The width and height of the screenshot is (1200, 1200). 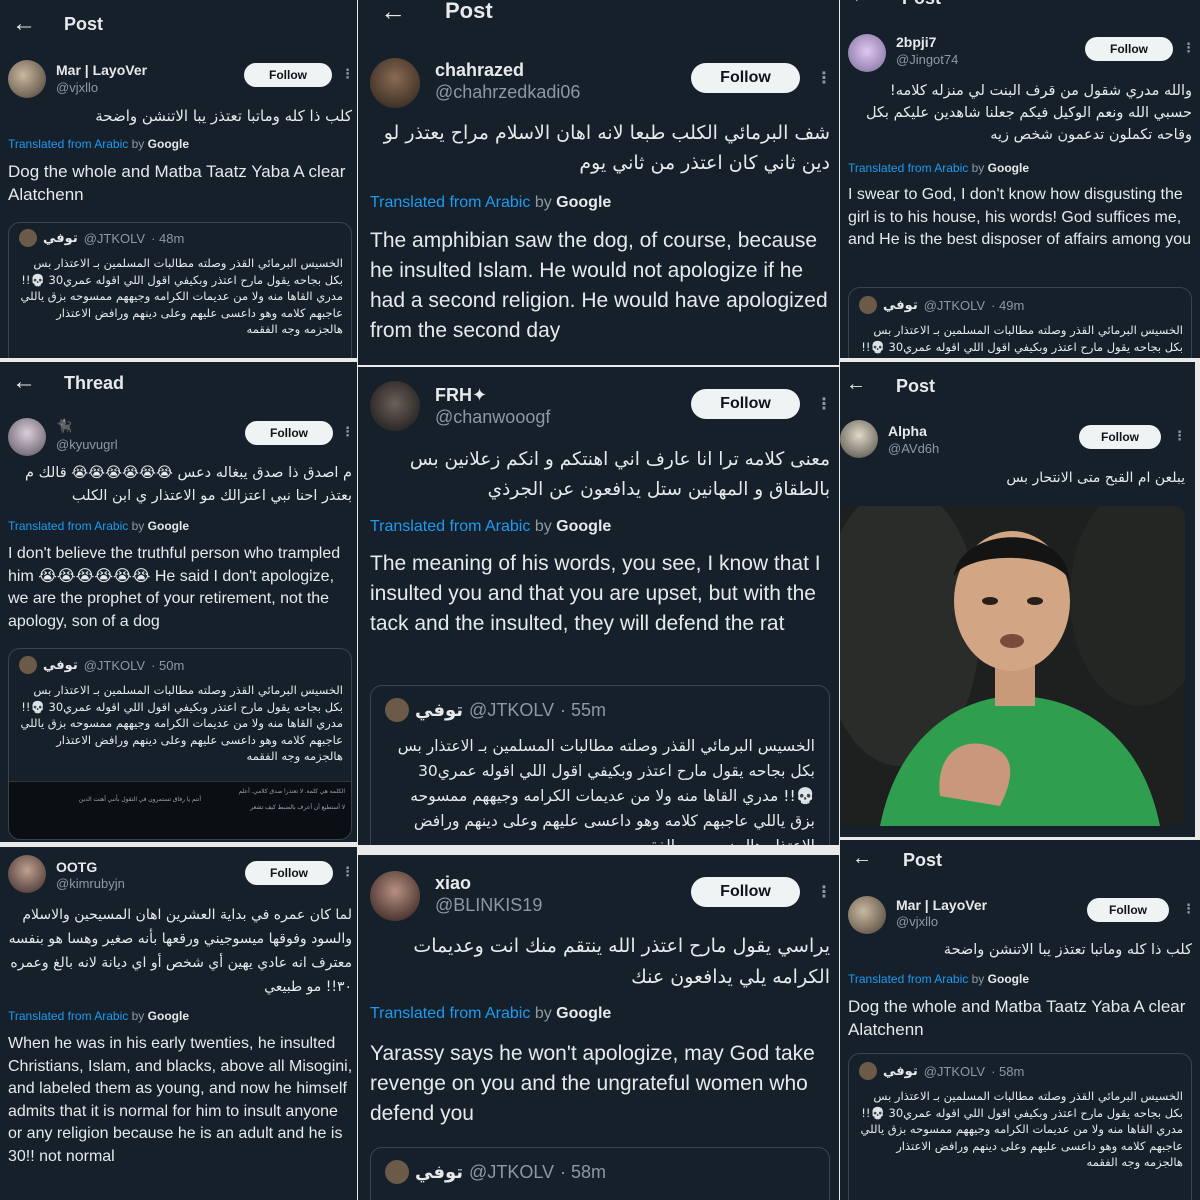 I want to click on quoted-tweet: توفي @JTKOLV · 58m, so click(x=600, y=1173).